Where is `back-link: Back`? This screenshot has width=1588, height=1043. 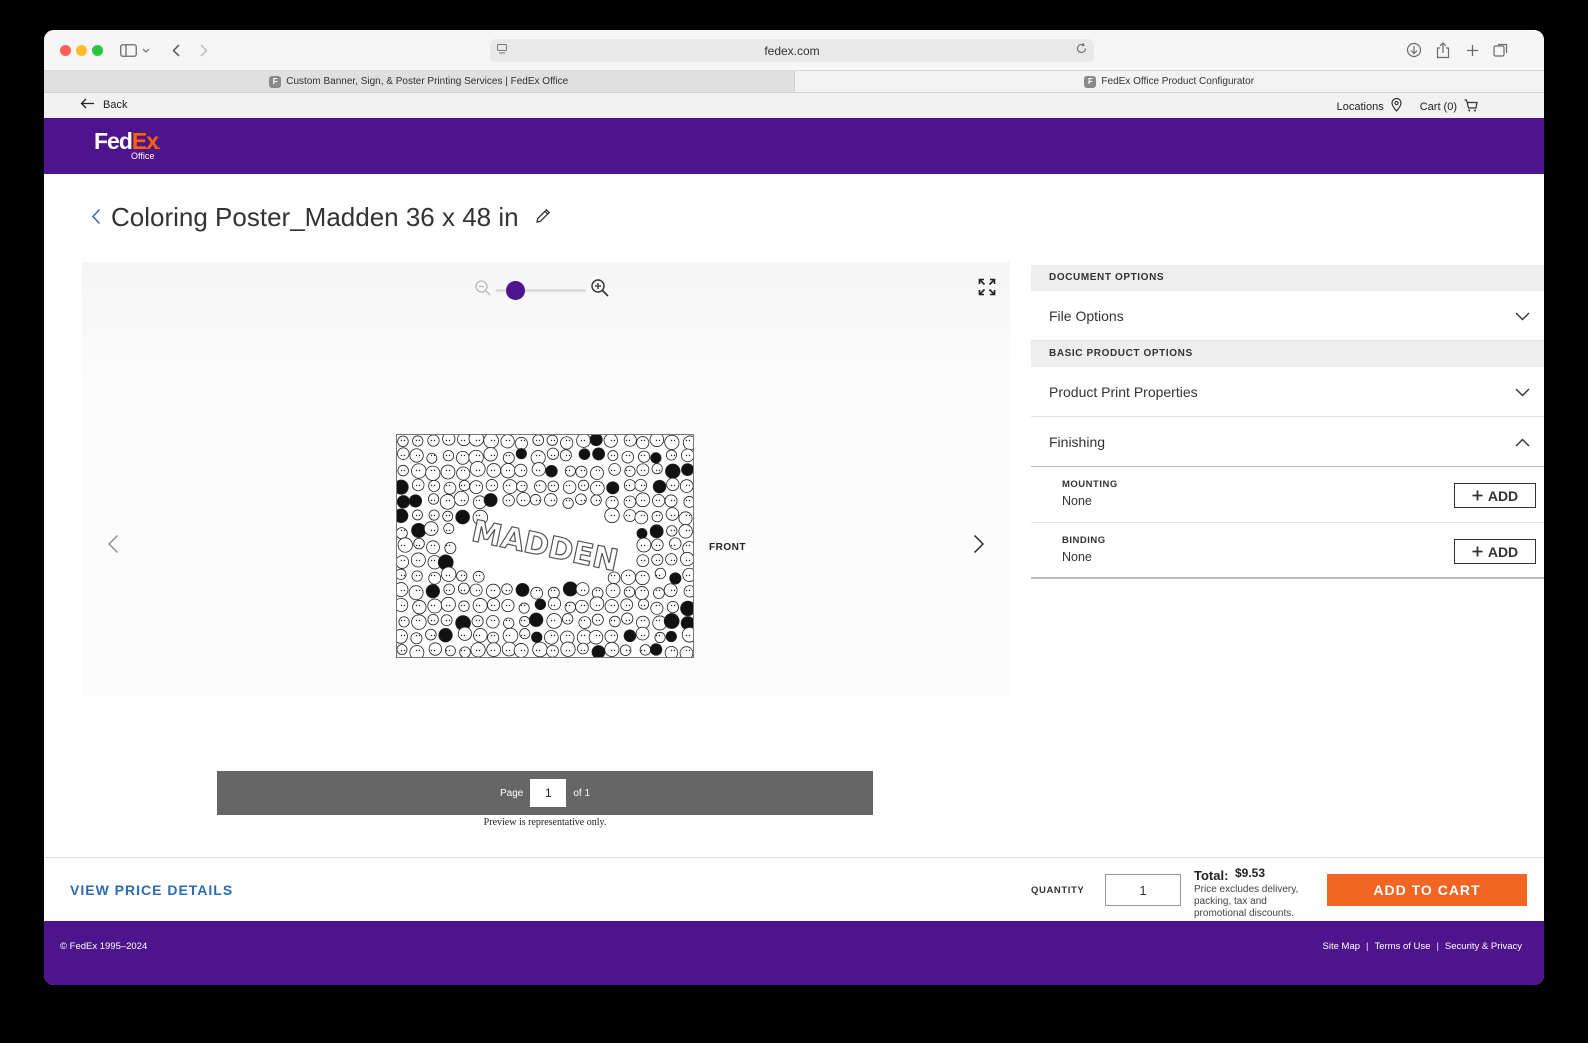
back-link: Back is located at coordinates (103, 105).